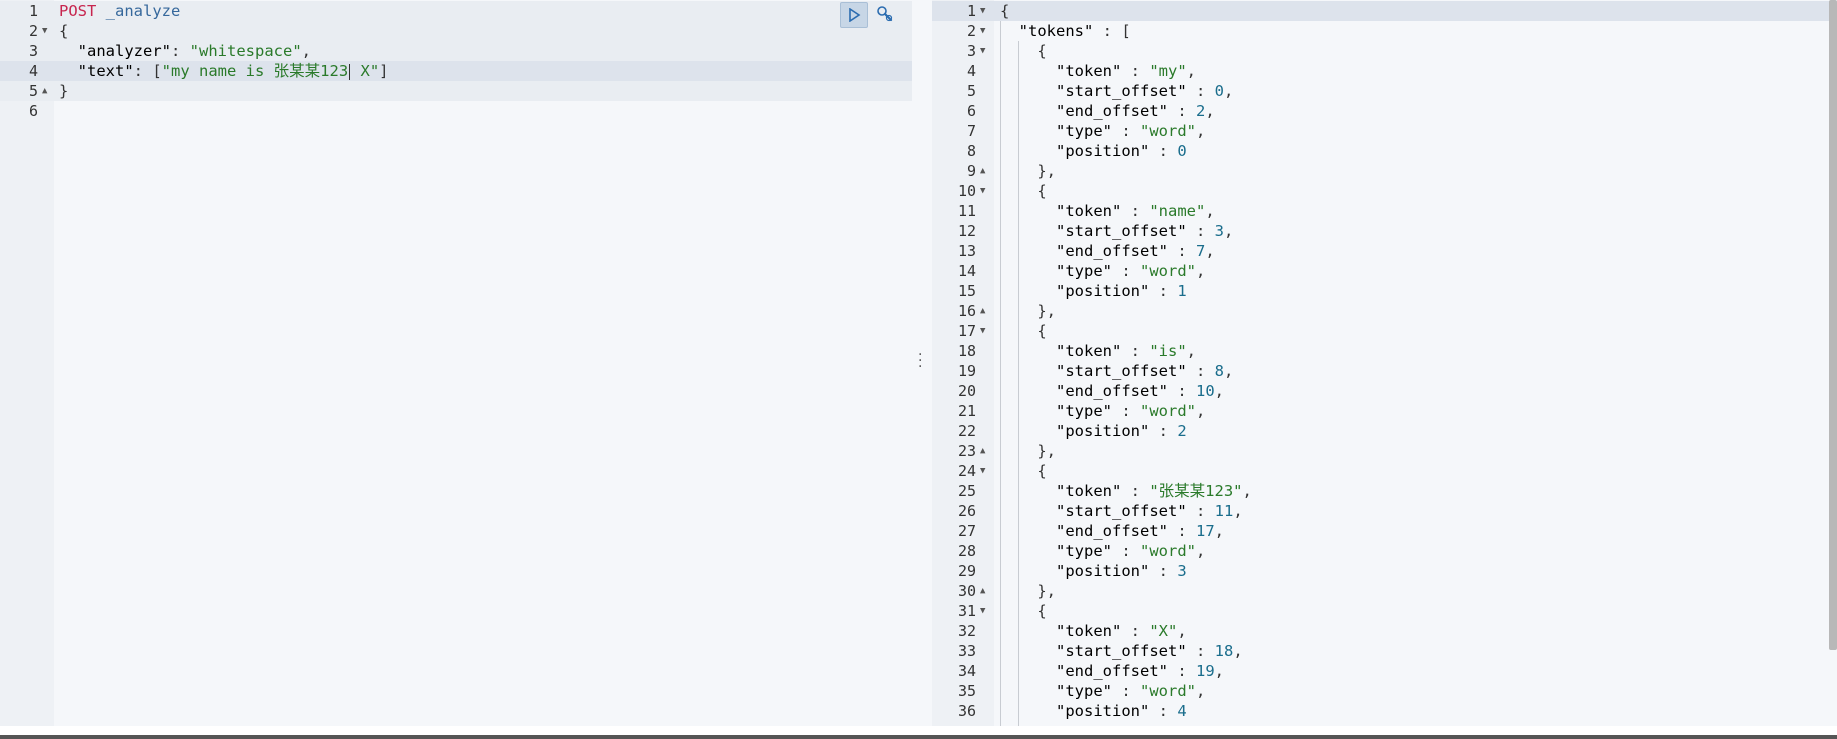 Image resolution: width=1837 pixels, height=739 pixels. I want to click on token-key: "token", so click(1089, 71).